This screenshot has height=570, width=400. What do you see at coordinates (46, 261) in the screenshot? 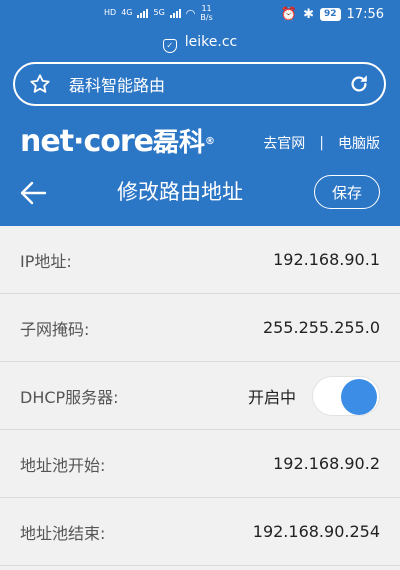
I see `ip-address-label: IP地址:` at bounding box center [46, 261].